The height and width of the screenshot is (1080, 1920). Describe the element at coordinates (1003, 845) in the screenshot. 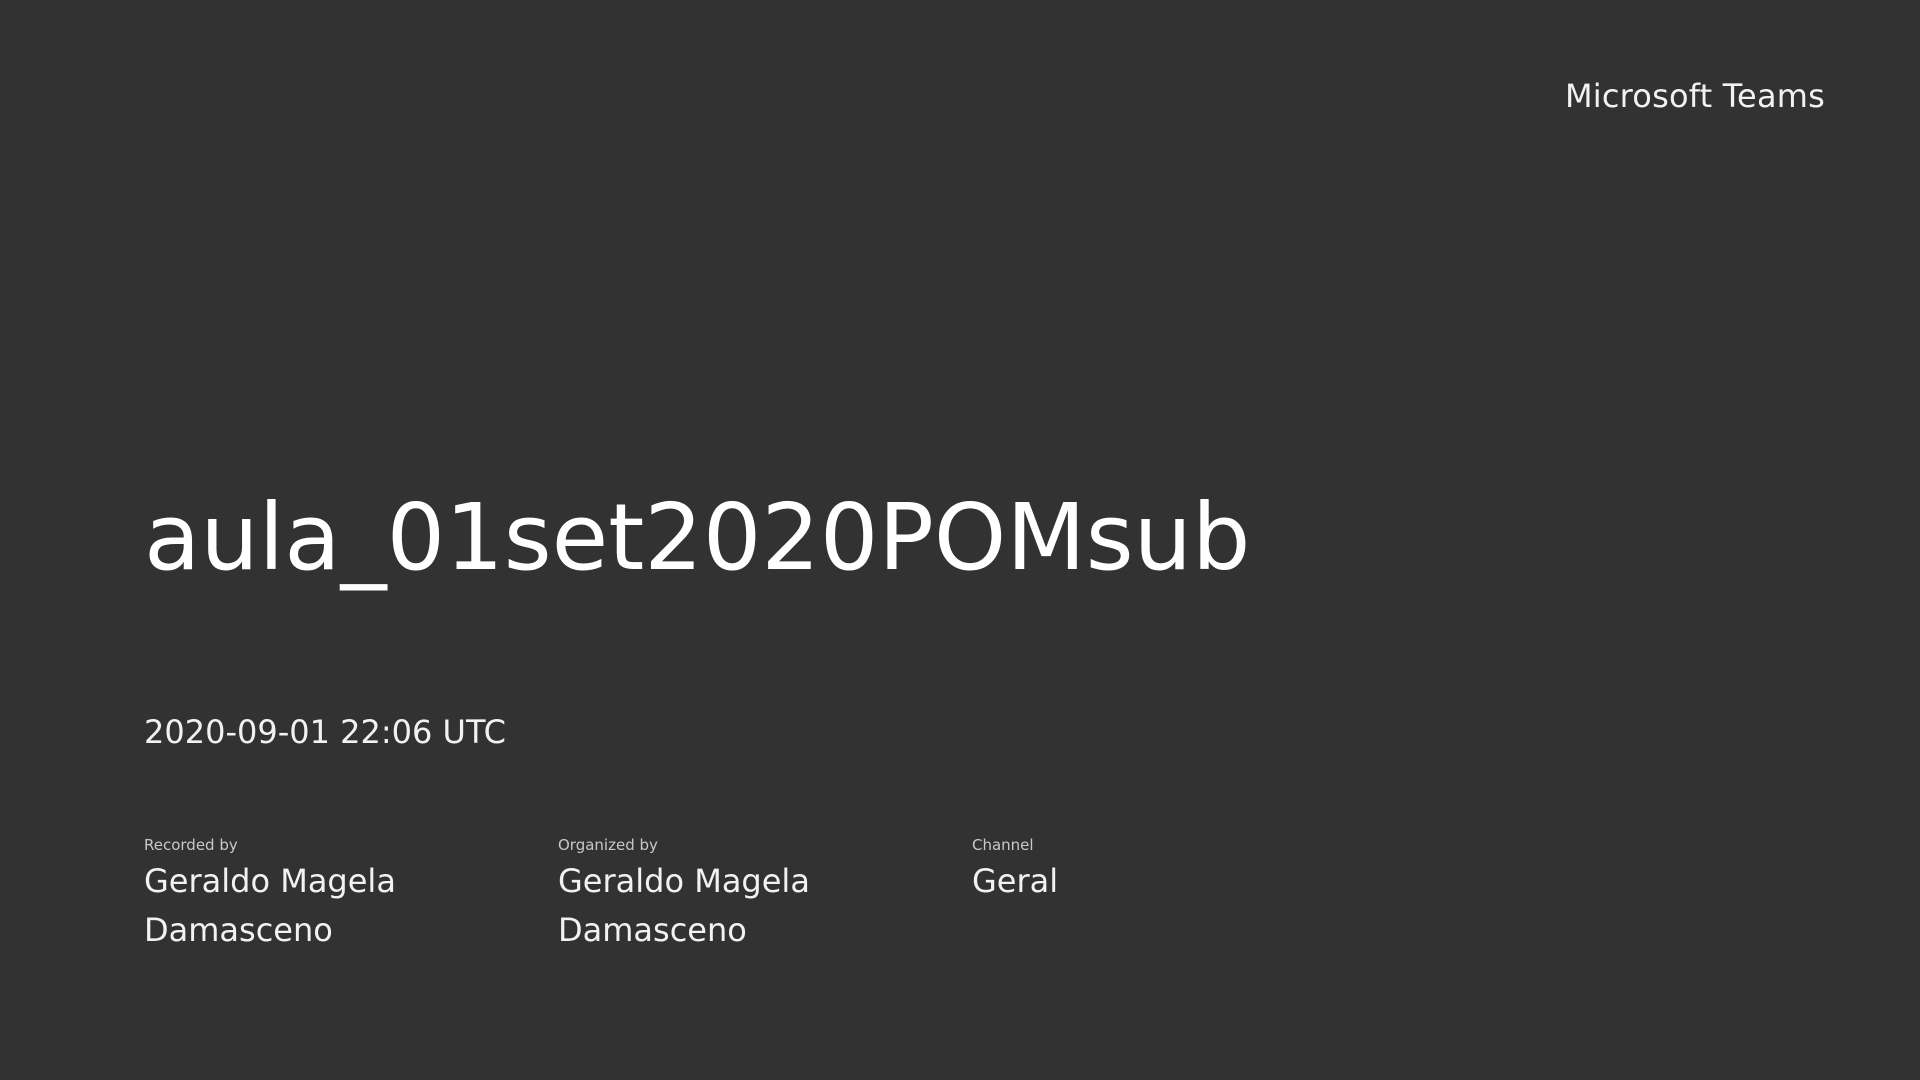

I see `channel-label: Channel` at that location.